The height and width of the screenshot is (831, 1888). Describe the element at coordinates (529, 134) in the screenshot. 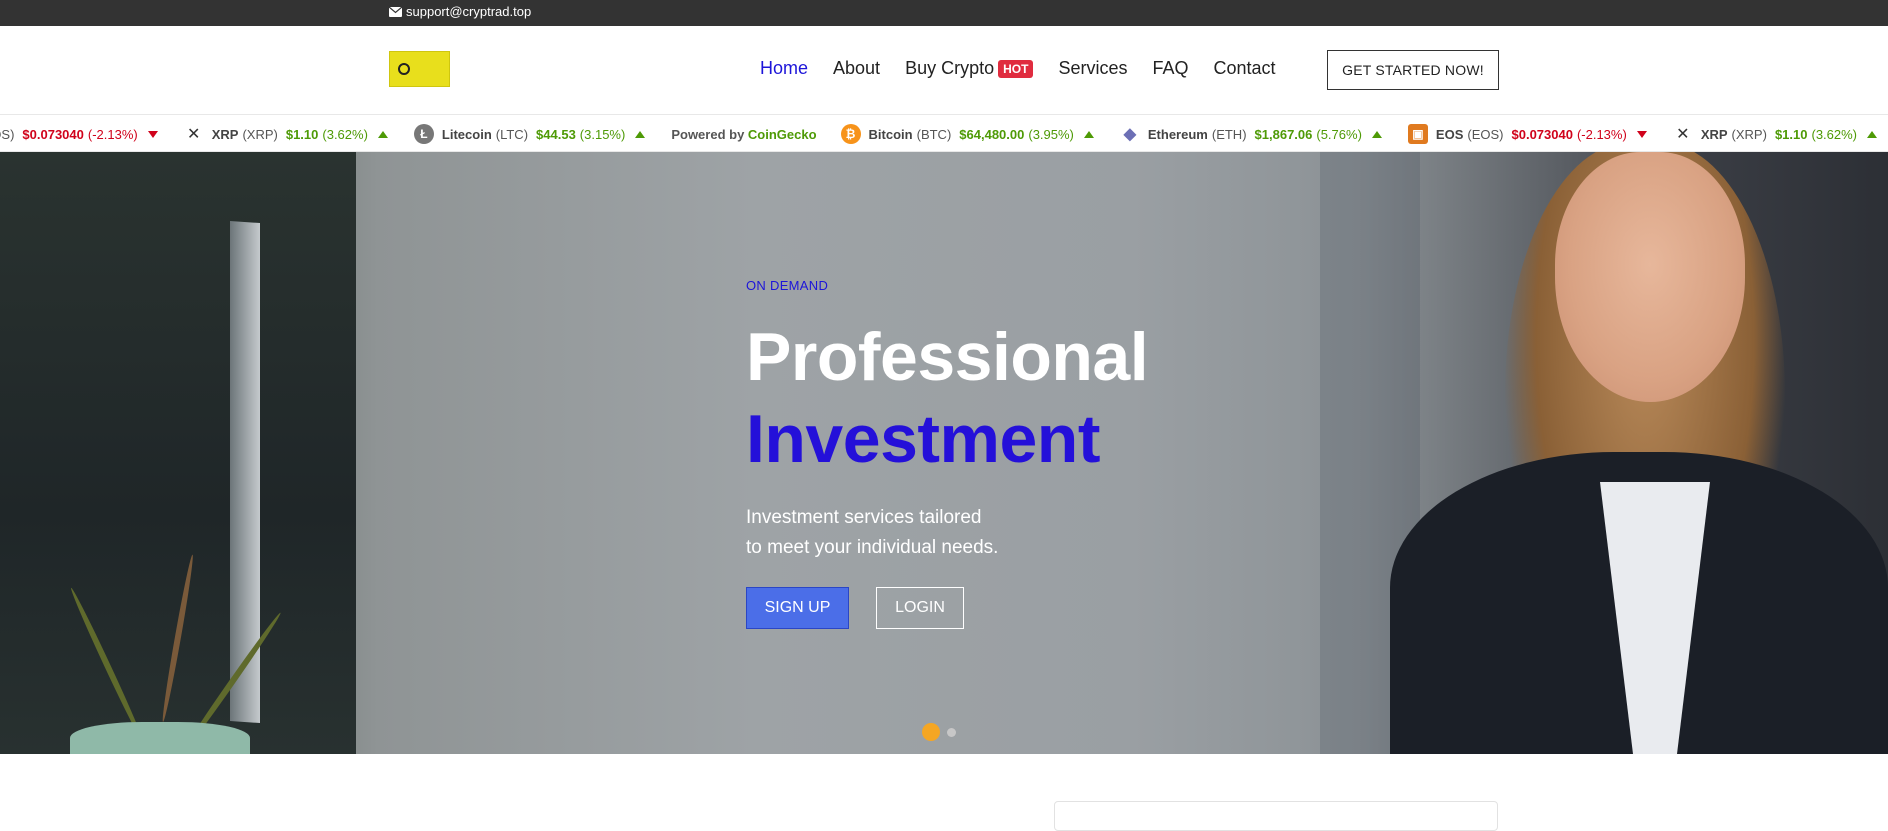

I see `ticker-item-litecoin: Ł Litecoin (LTC) $44.53 (3.15%)` at that location.